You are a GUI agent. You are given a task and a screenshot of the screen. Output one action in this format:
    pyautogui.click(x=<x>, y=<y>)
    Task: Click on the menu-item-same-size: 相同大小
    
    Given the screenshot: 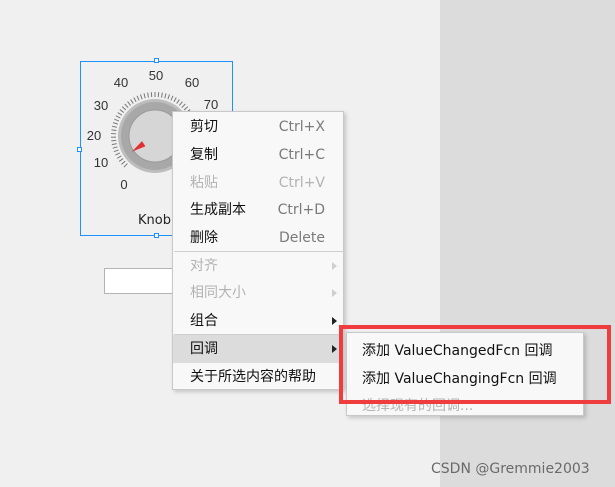 What is the action you would take?
    pyautogui.click(x=258, y=293)
    